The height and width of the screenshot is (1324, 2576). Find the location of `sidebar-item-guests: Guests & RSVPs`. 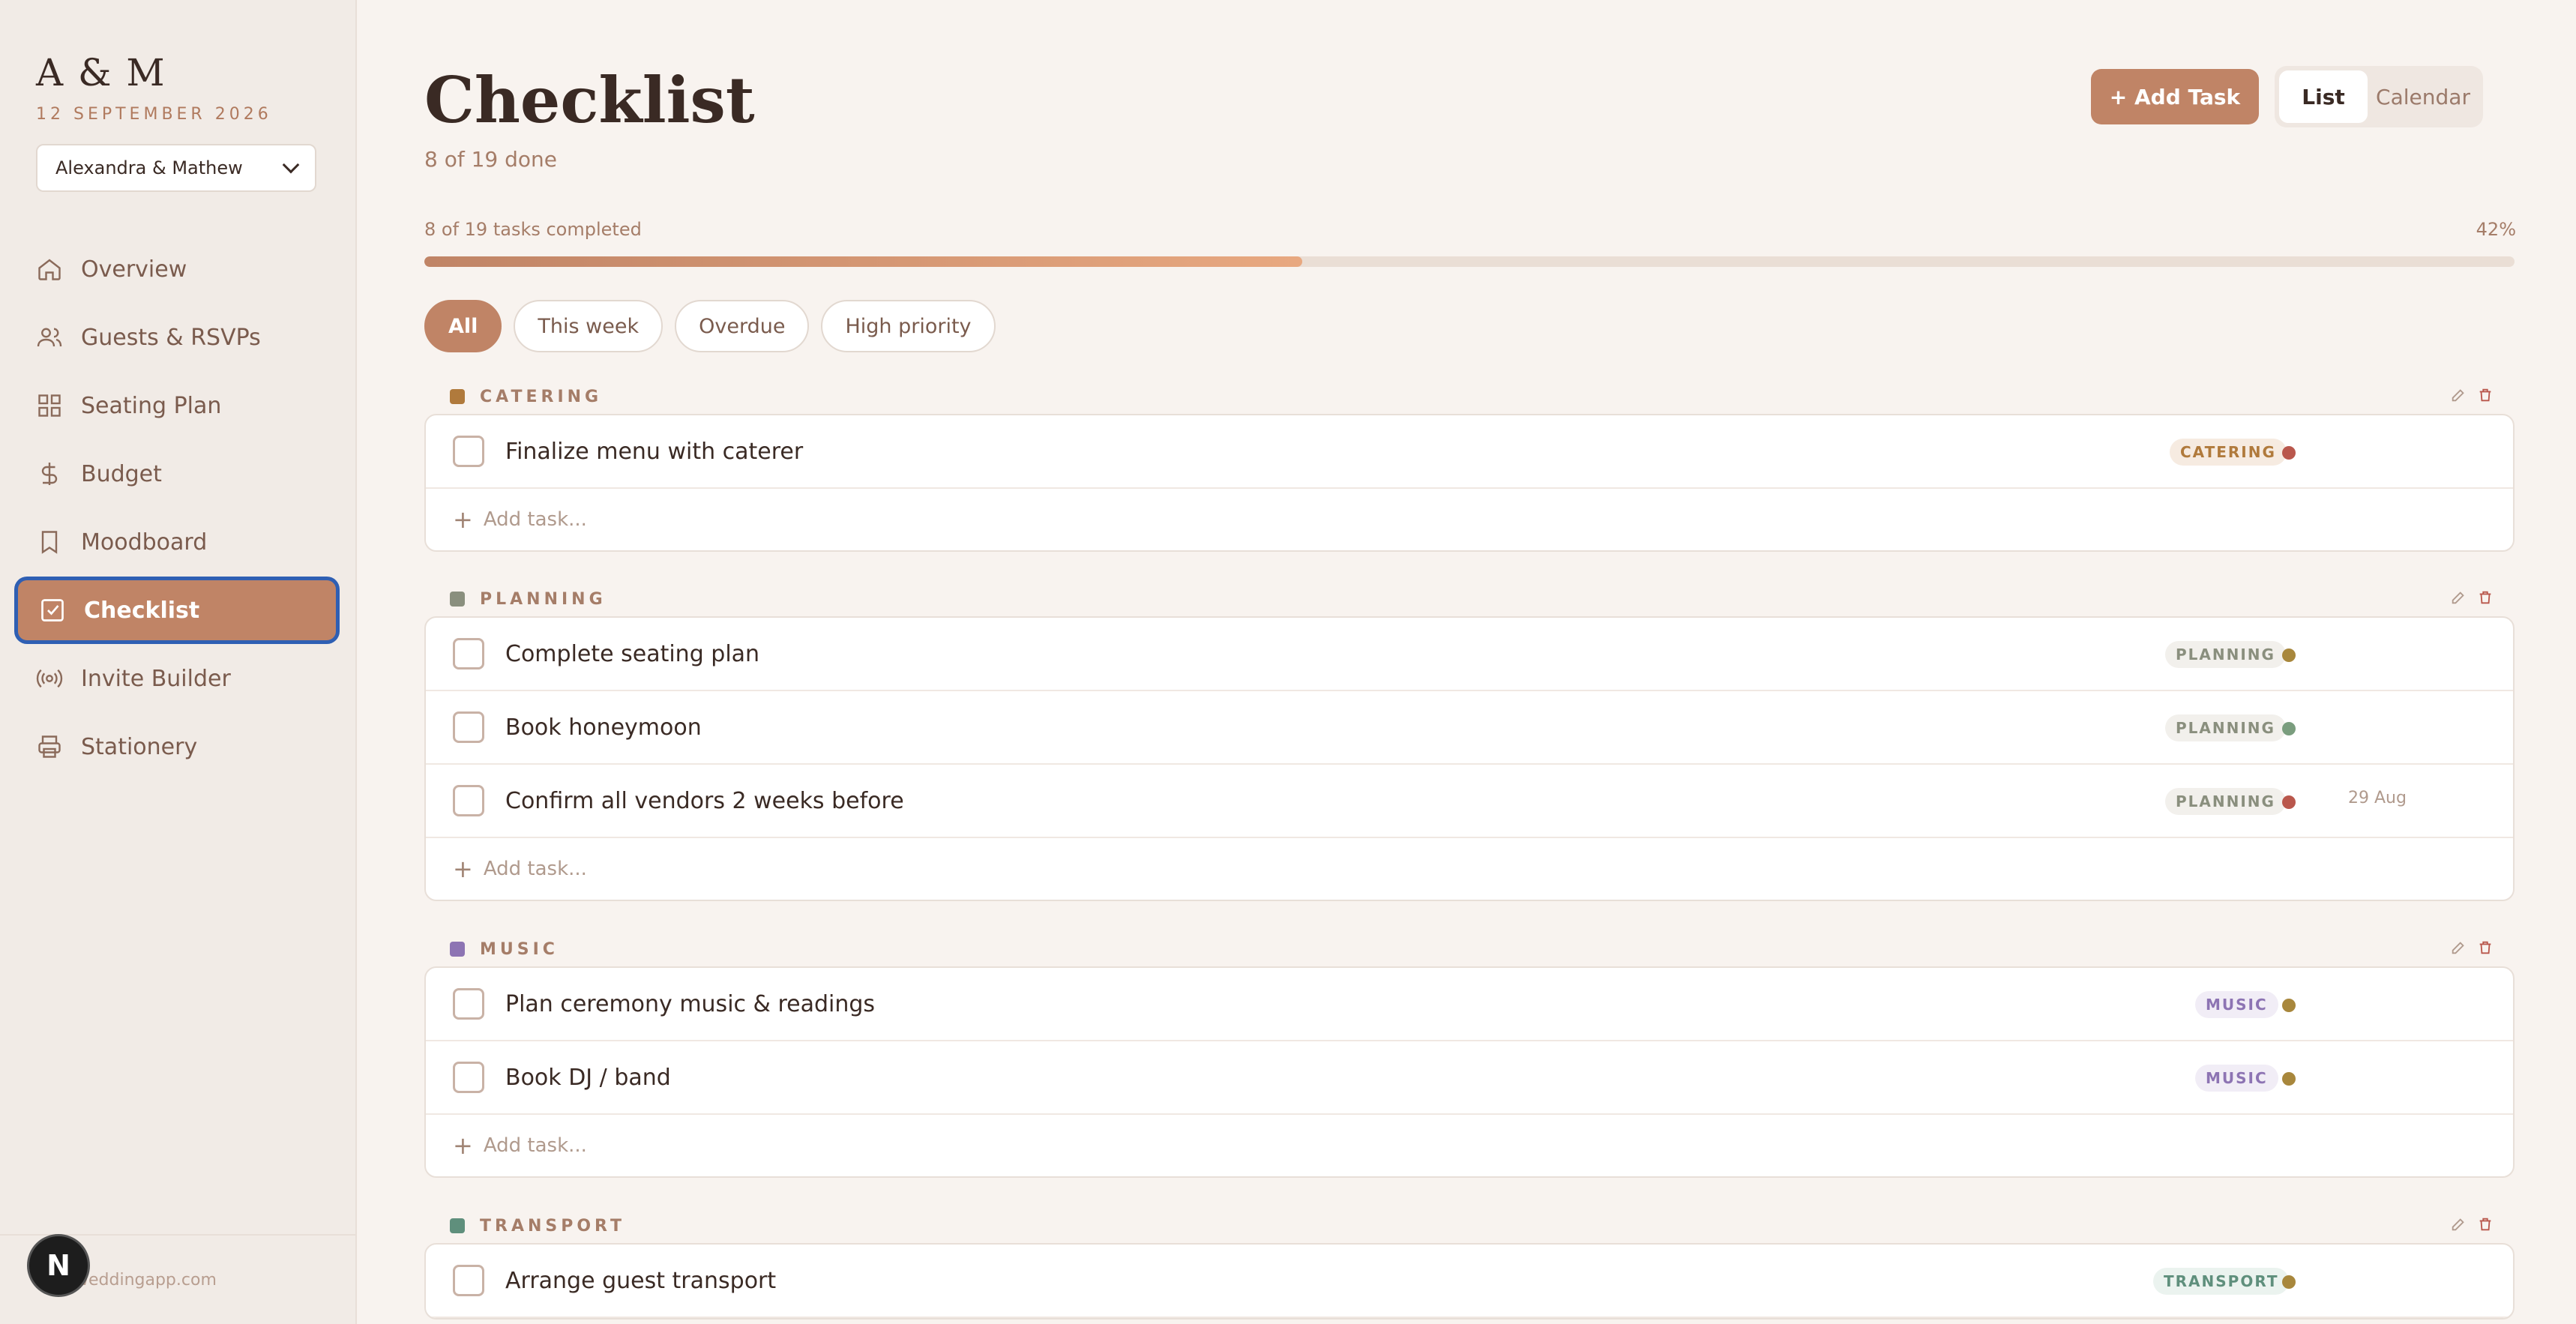

sidebar-item-guests: Guests & RSVPs is located at coordinates (177, 337).